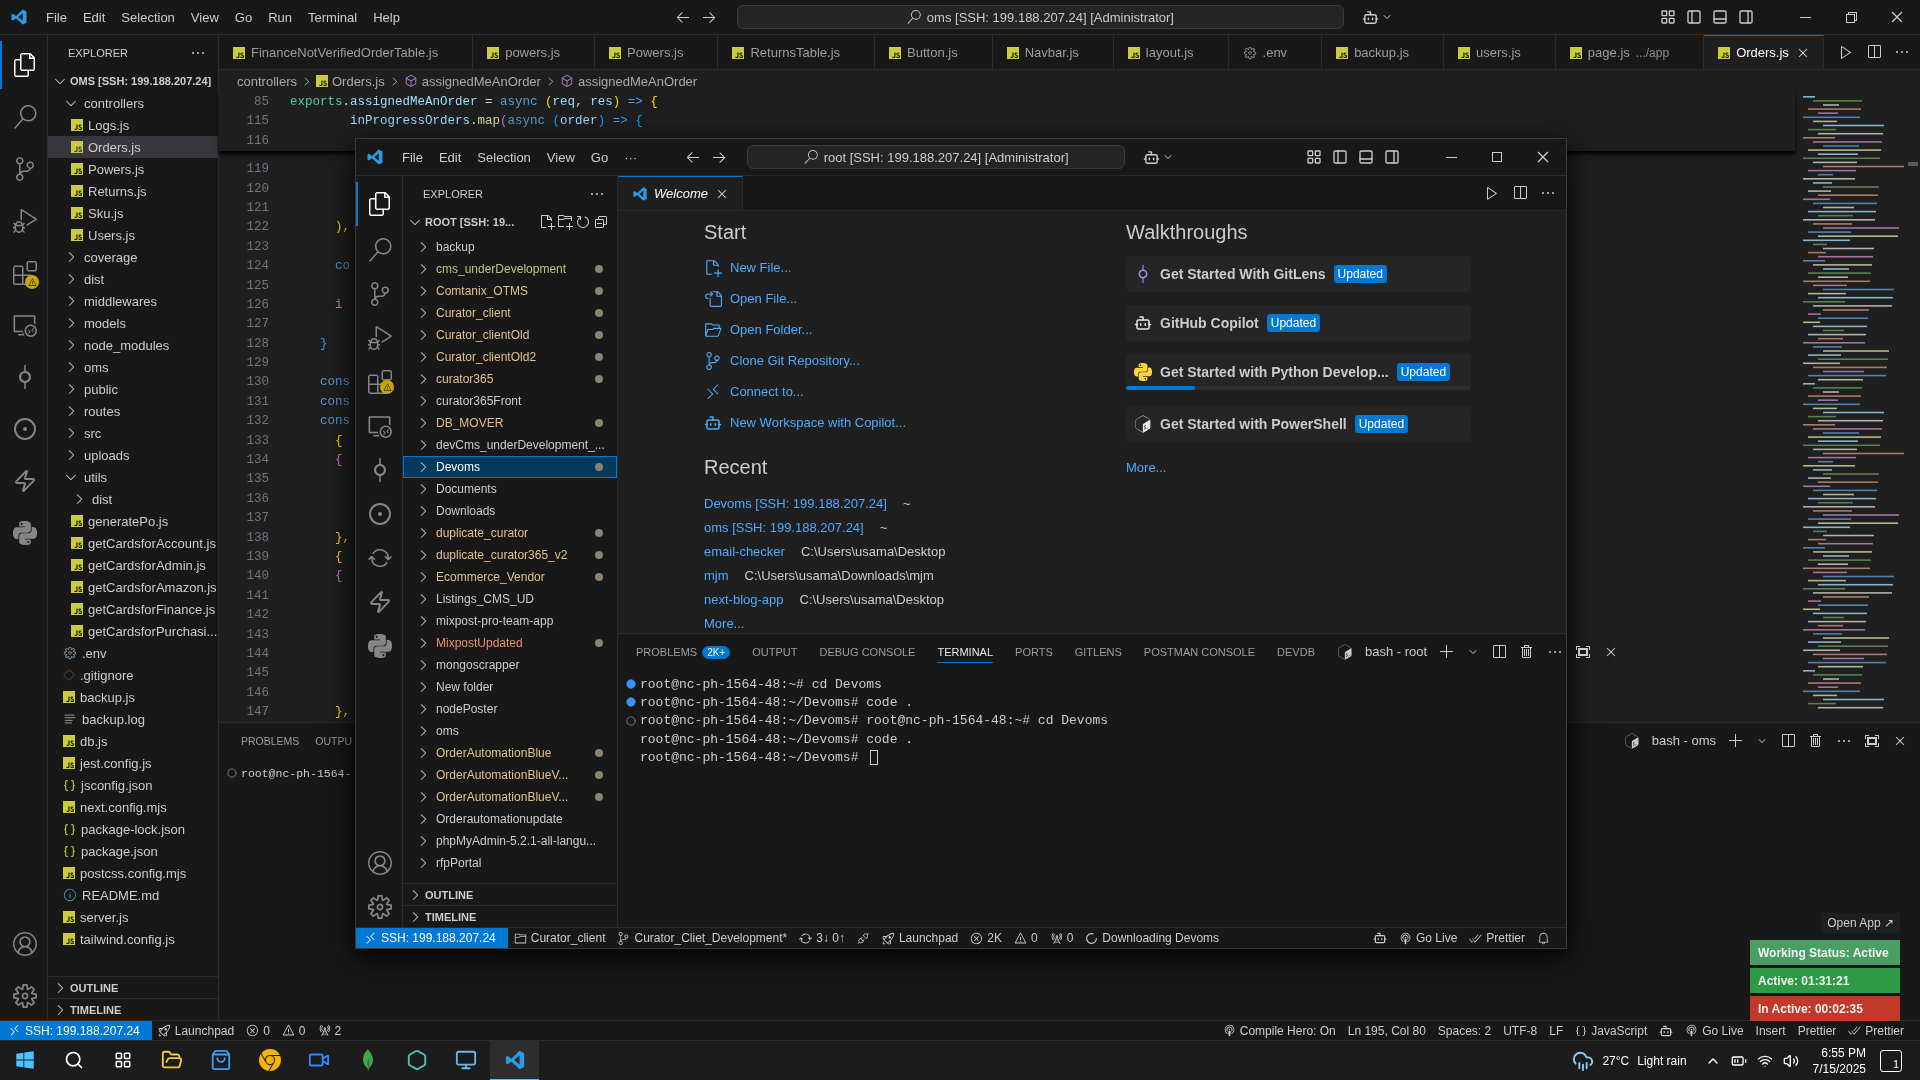 This screenshot has width=1920, height=1080. Describe the element at coordinates (601, 222) in the screenshot. I see `collapse-all-icon` at that location.